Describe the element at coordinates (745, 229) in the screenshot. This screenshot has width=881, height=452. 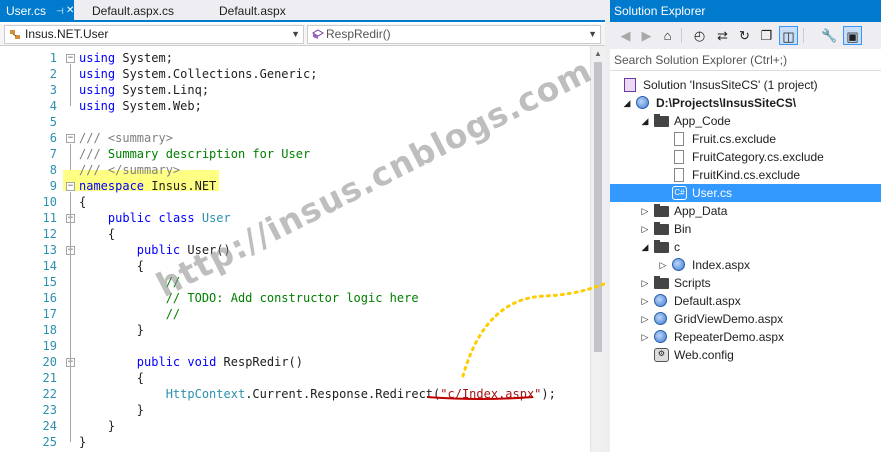
I see `tree-item: ▷ Bin` at that location.